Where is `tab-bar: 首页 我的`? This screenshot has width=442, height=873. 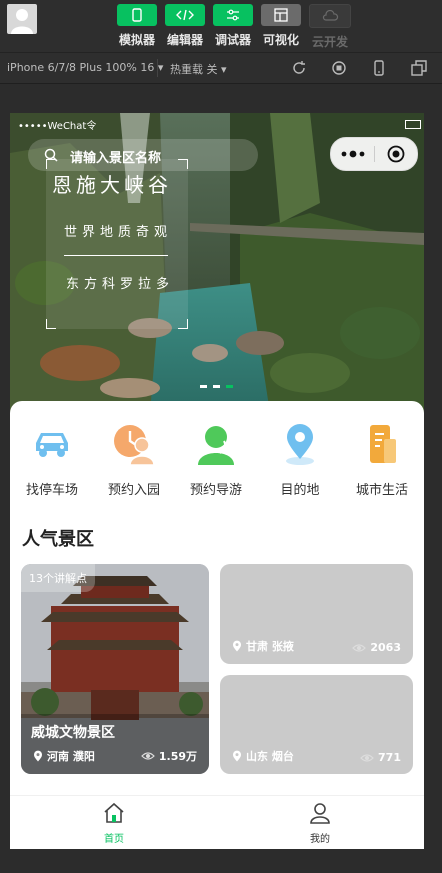
tab-bar: 首页 我的 is located at coordinates (217, 822).